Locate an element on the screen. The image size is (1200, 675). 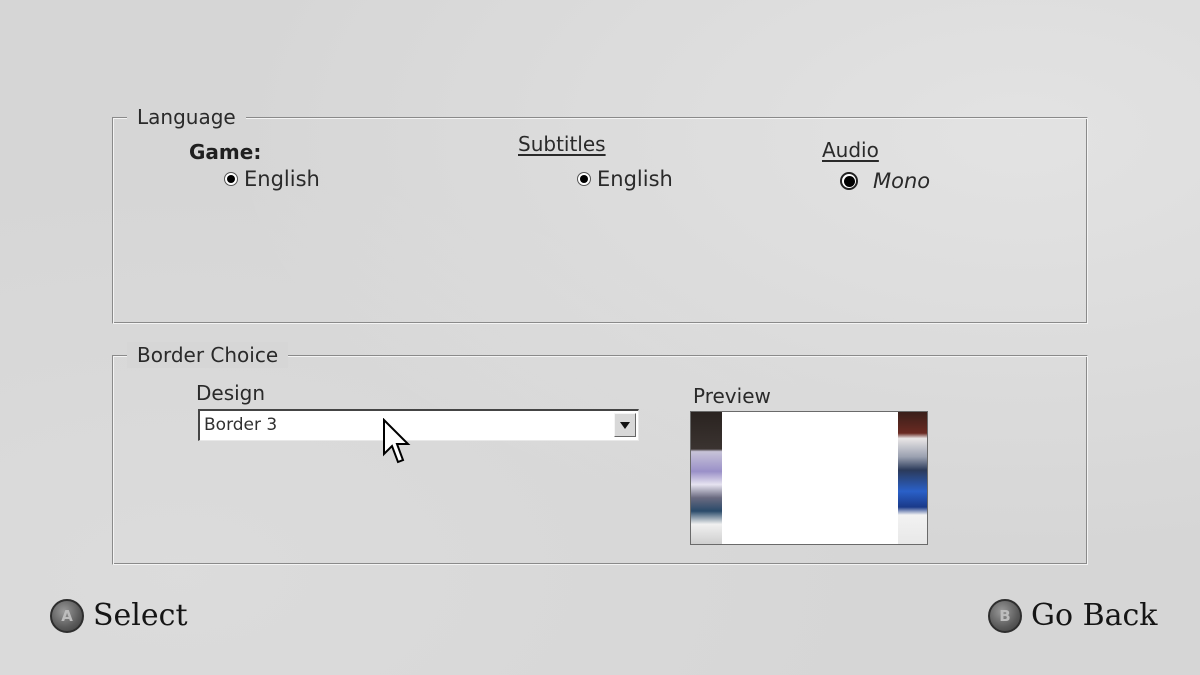
a-button-icon: A is located at coordinates (67, 615).